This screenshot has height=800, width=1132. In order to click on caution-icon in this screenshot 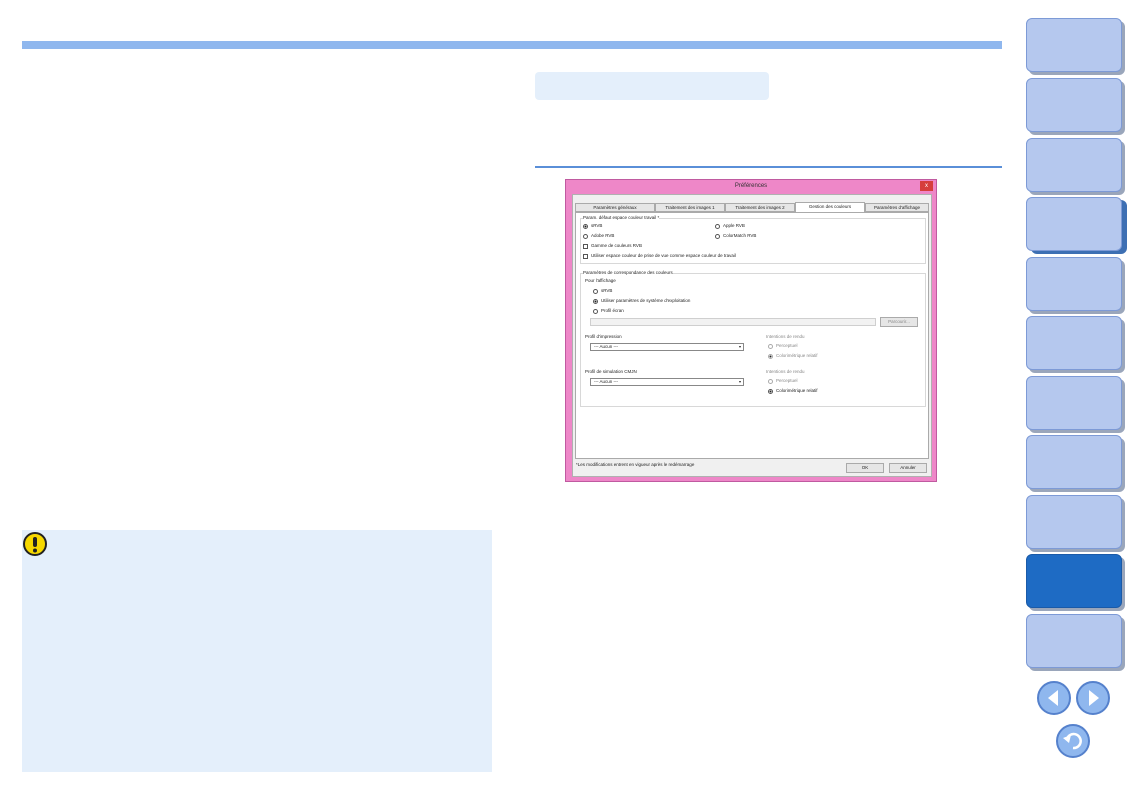, I will do `click(35, 544)`.